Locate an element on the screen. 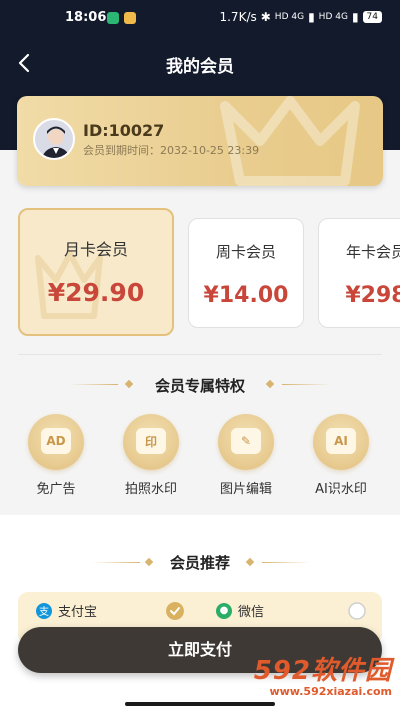 The width and height of the screenshot is (400, 711). payment-option-wechat: ● 微信 is located at coordinates (240, 610).